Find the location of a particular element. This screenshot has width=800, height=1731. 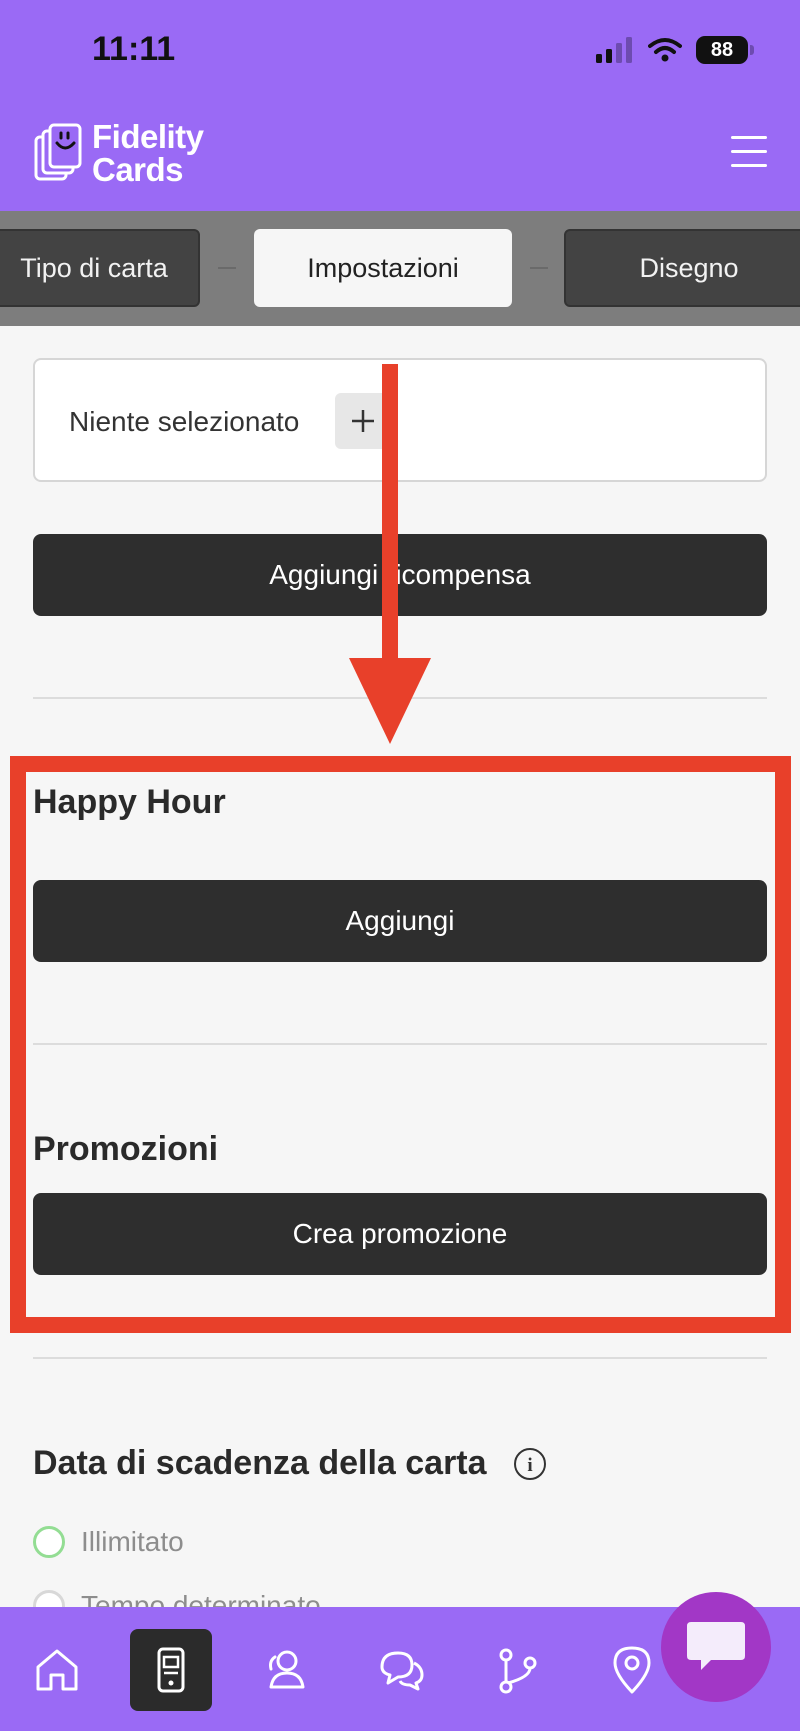

nav-home is located at coordinates (57, 1670).